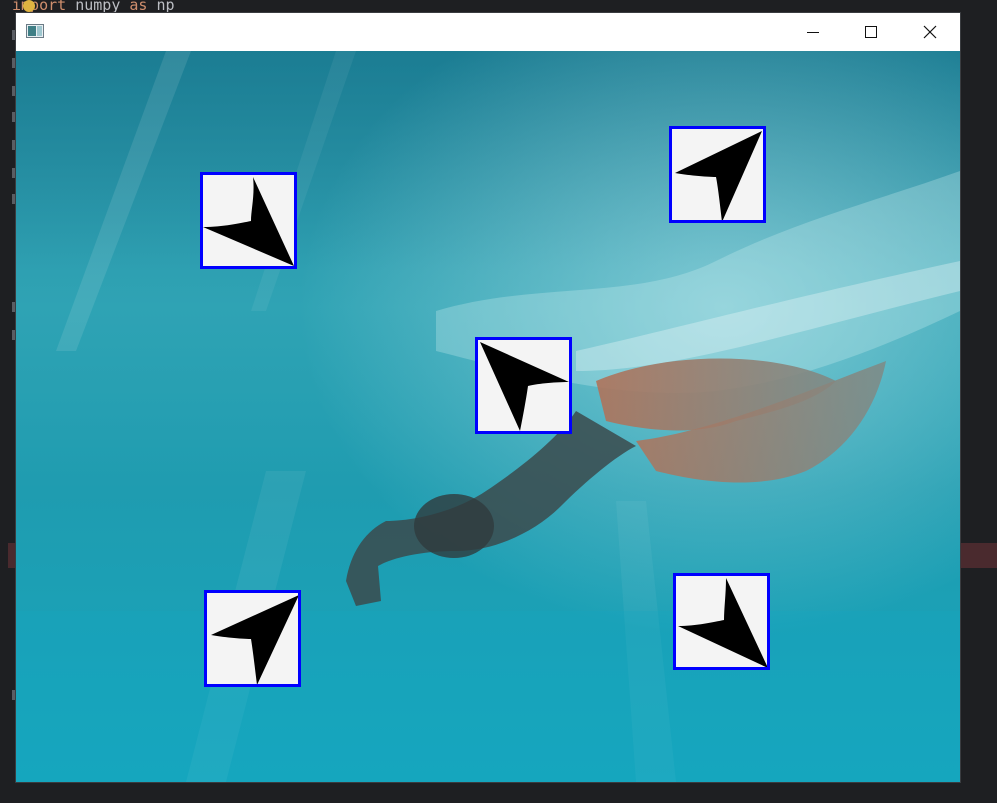 This screenshot has width=997, height=803. What do you see at coordinates (488, 32) in the screenshot?
I see `window-titlebar` at bounding box center [488, 32].